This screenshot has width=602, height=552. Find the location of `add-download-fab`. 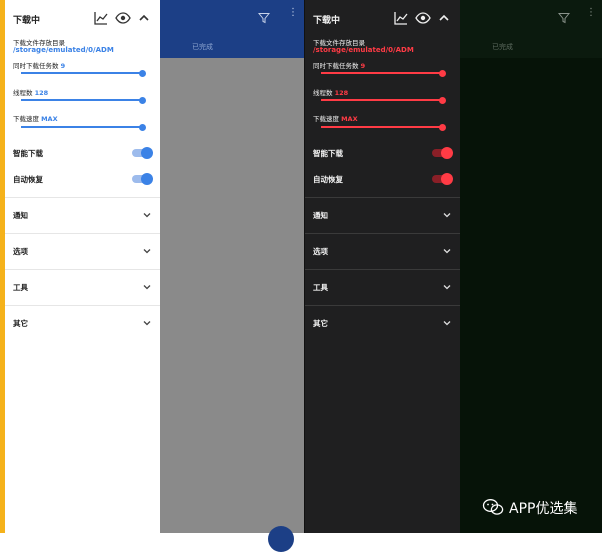

add-download-fab is located at coordinates (281, 539).